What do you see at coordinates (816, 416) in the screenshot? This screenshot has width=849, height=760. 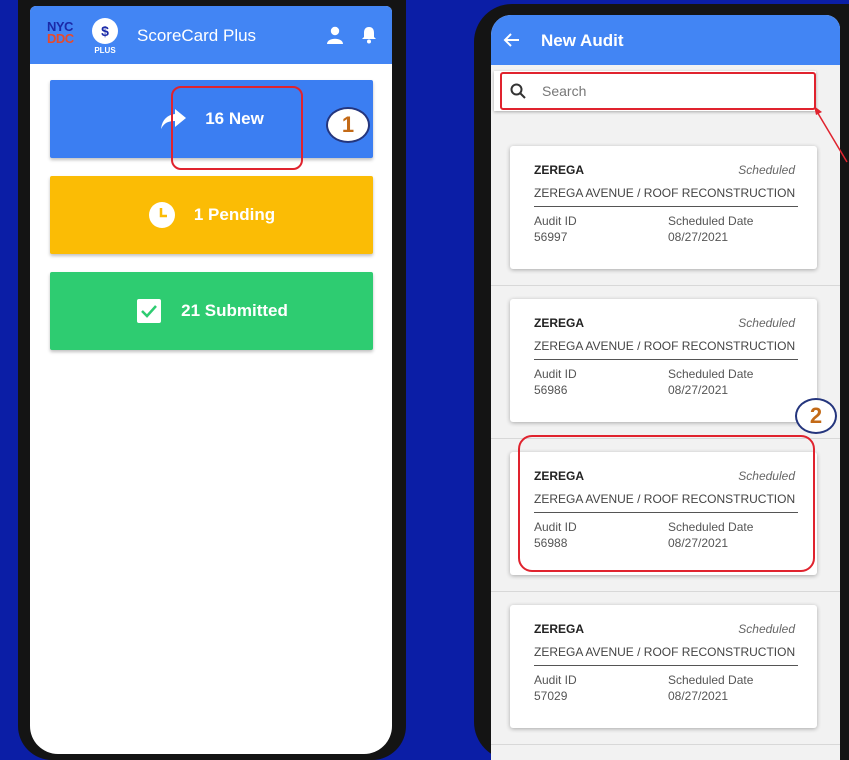 I see `step-badge-2: 2` at bounding box center [816, 416].